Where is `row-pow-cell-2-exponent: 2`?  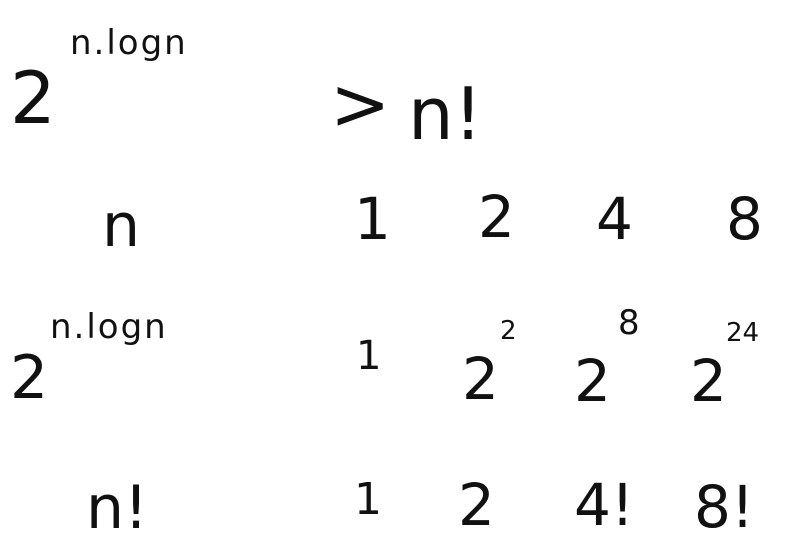
row-pow-cell-2-exponent: 2 is located at coordinates (508, 331).